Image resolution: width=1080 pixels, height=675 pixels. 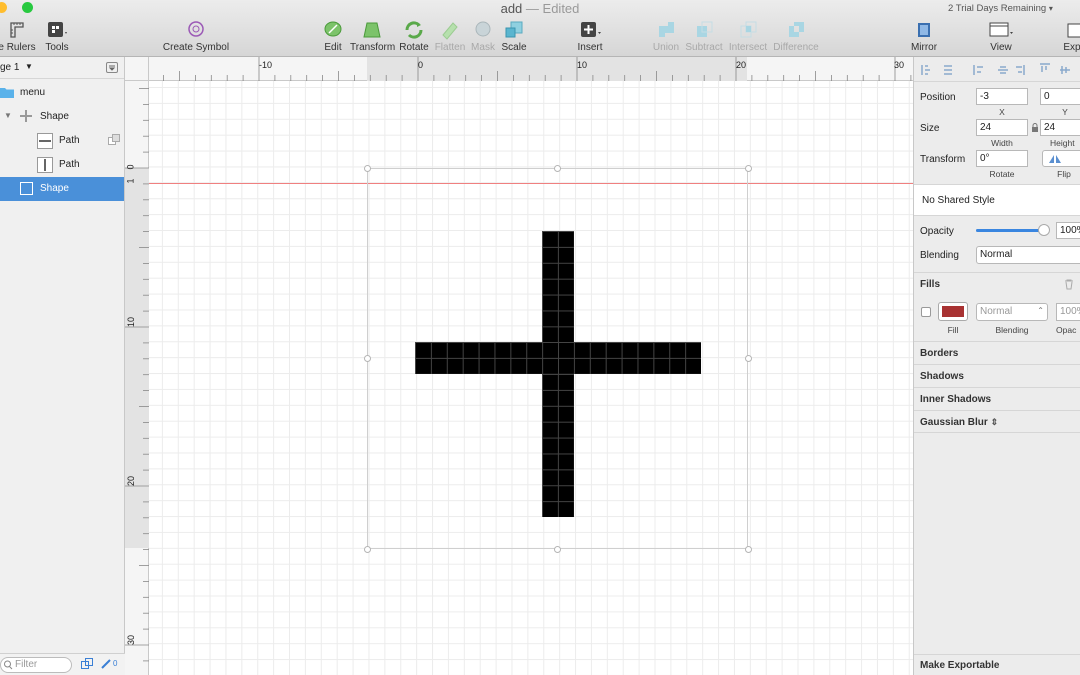 I want to click on tools-icon, so click(x=57, y=30).